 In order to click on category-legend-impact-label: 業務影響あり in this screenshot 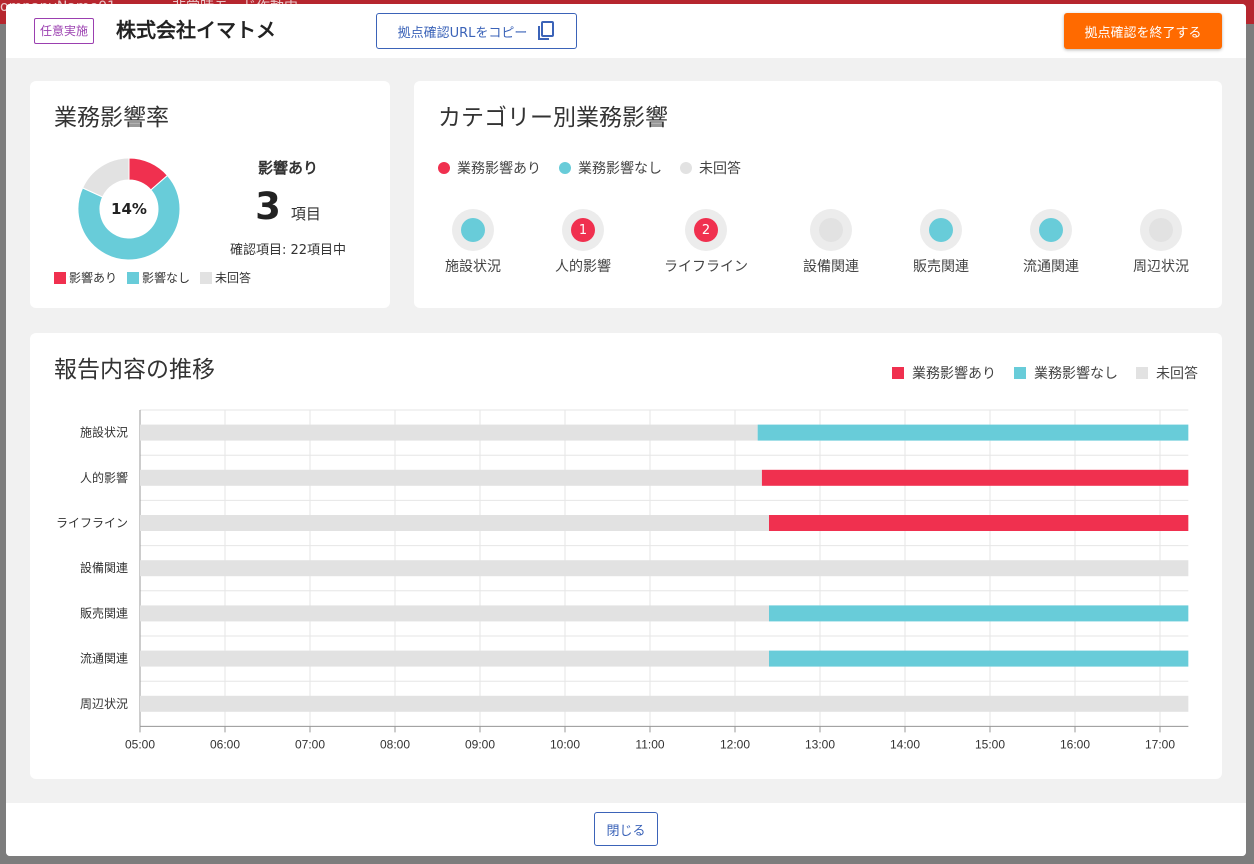, I will do `click(499, 169)`.